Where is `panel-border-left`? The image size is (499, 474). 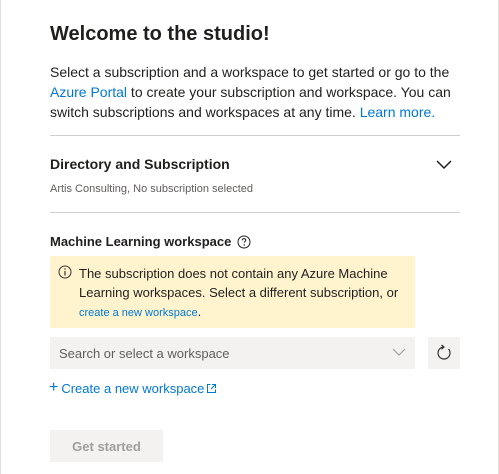 panel-border-left is located at coordinates (0, 237).